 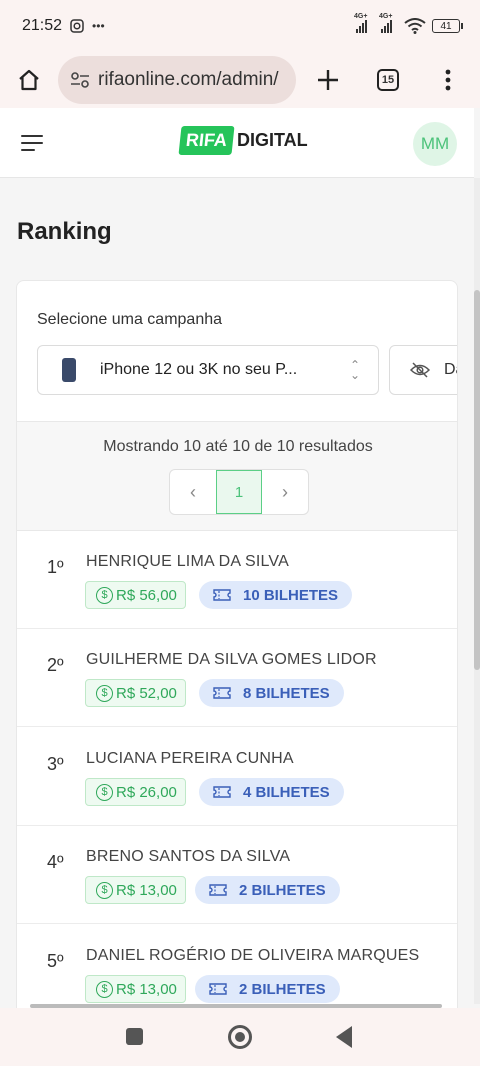 What do you see at coordinates (272, 140) in the screenshot?
I see `logo-digital: DIGITAL` at bounding box center [272, 140].